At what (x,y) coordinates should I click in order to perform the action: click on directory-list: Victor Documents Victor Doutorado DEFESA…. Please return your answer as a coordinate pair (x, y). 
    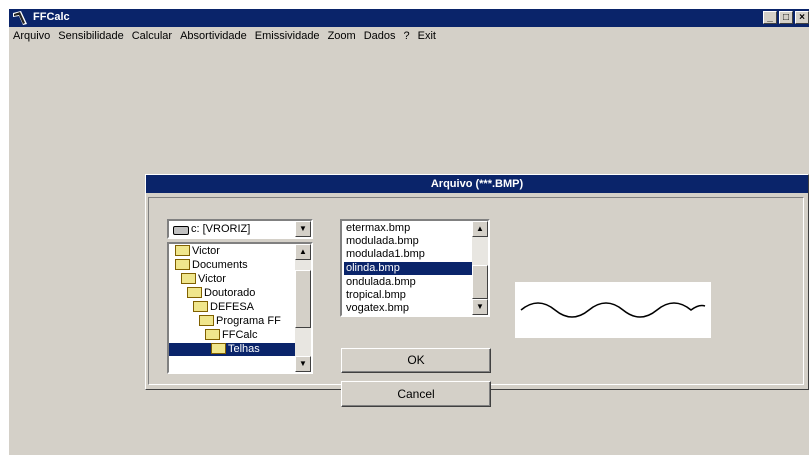
    Looking at the image, I should click on (240, 308).